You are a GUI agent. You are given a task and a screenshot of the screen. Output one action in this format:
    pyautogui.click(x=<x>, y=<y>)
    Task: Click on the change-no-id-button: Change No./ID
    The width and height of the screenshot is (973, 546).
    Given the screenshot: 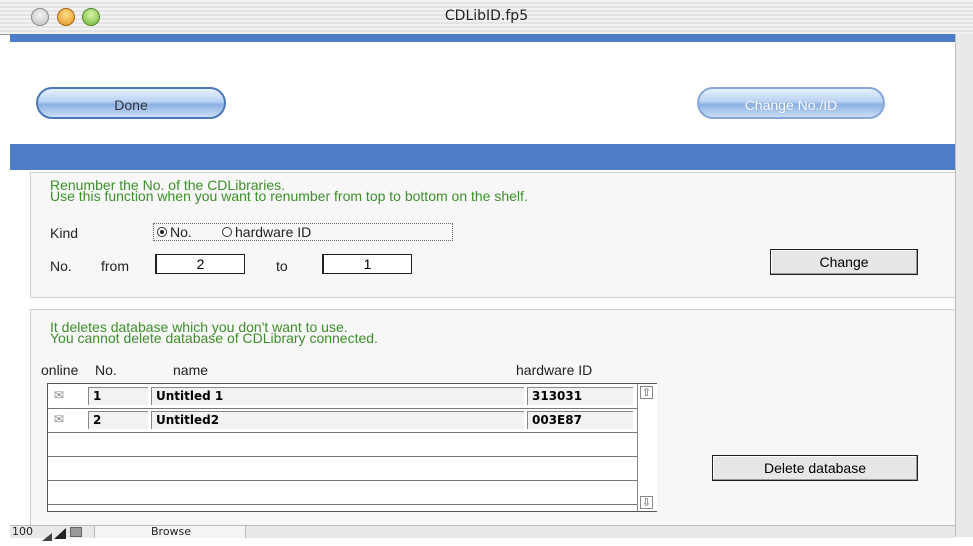 What is the action you would take?
    pyautogui.click(x=791, y=103)
    